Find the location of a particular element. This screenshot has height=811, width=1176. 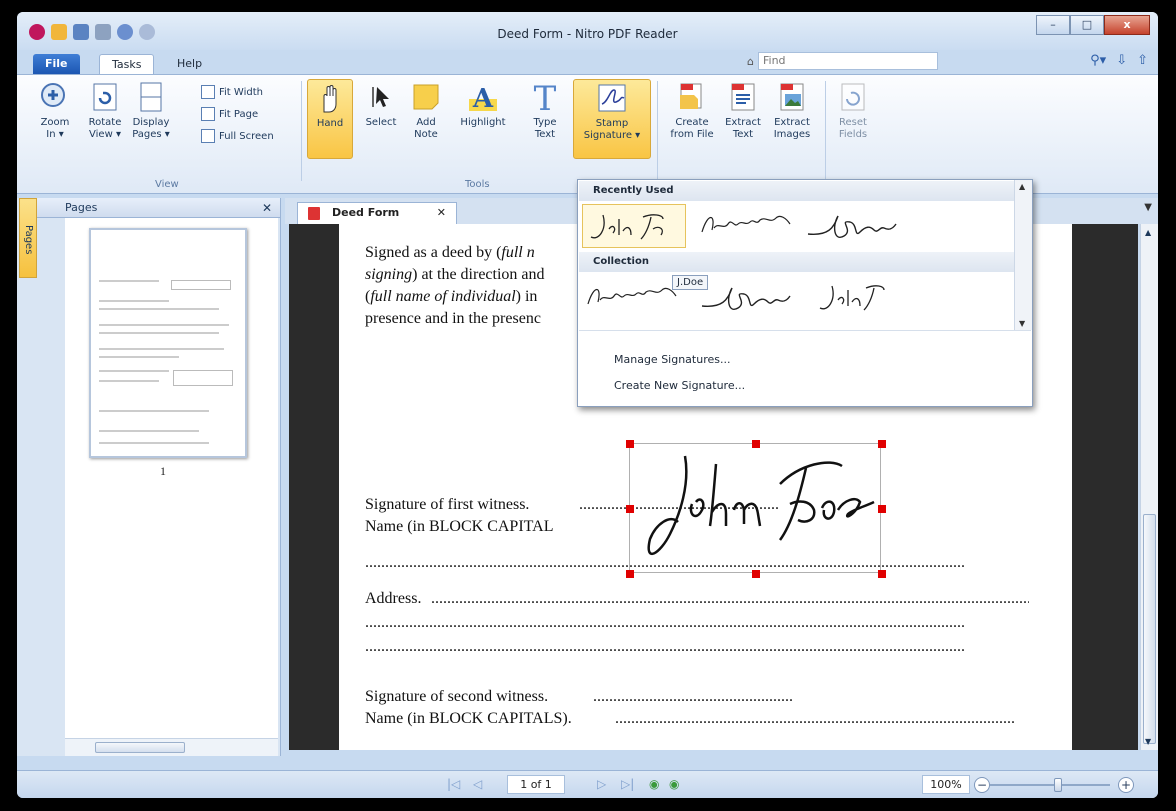

forward-icon: ◉ is located at coordinates (674, 784).